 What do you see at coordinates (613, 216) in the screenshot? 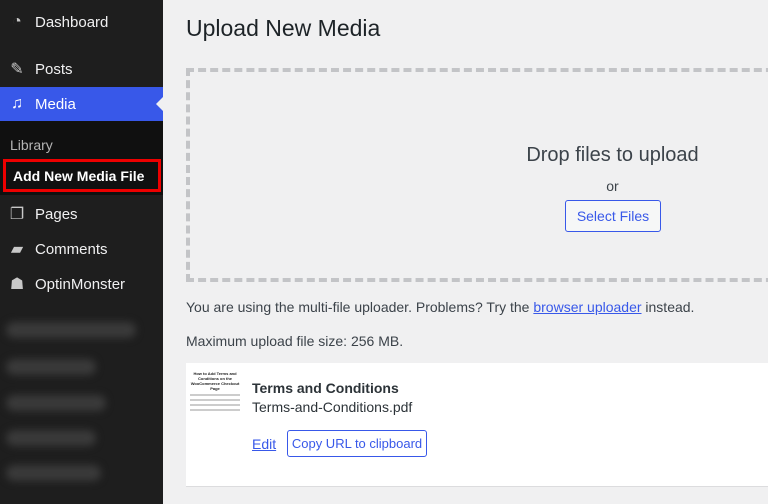
I see `select-files-button: Select Files` at bounding box center [613, 216].